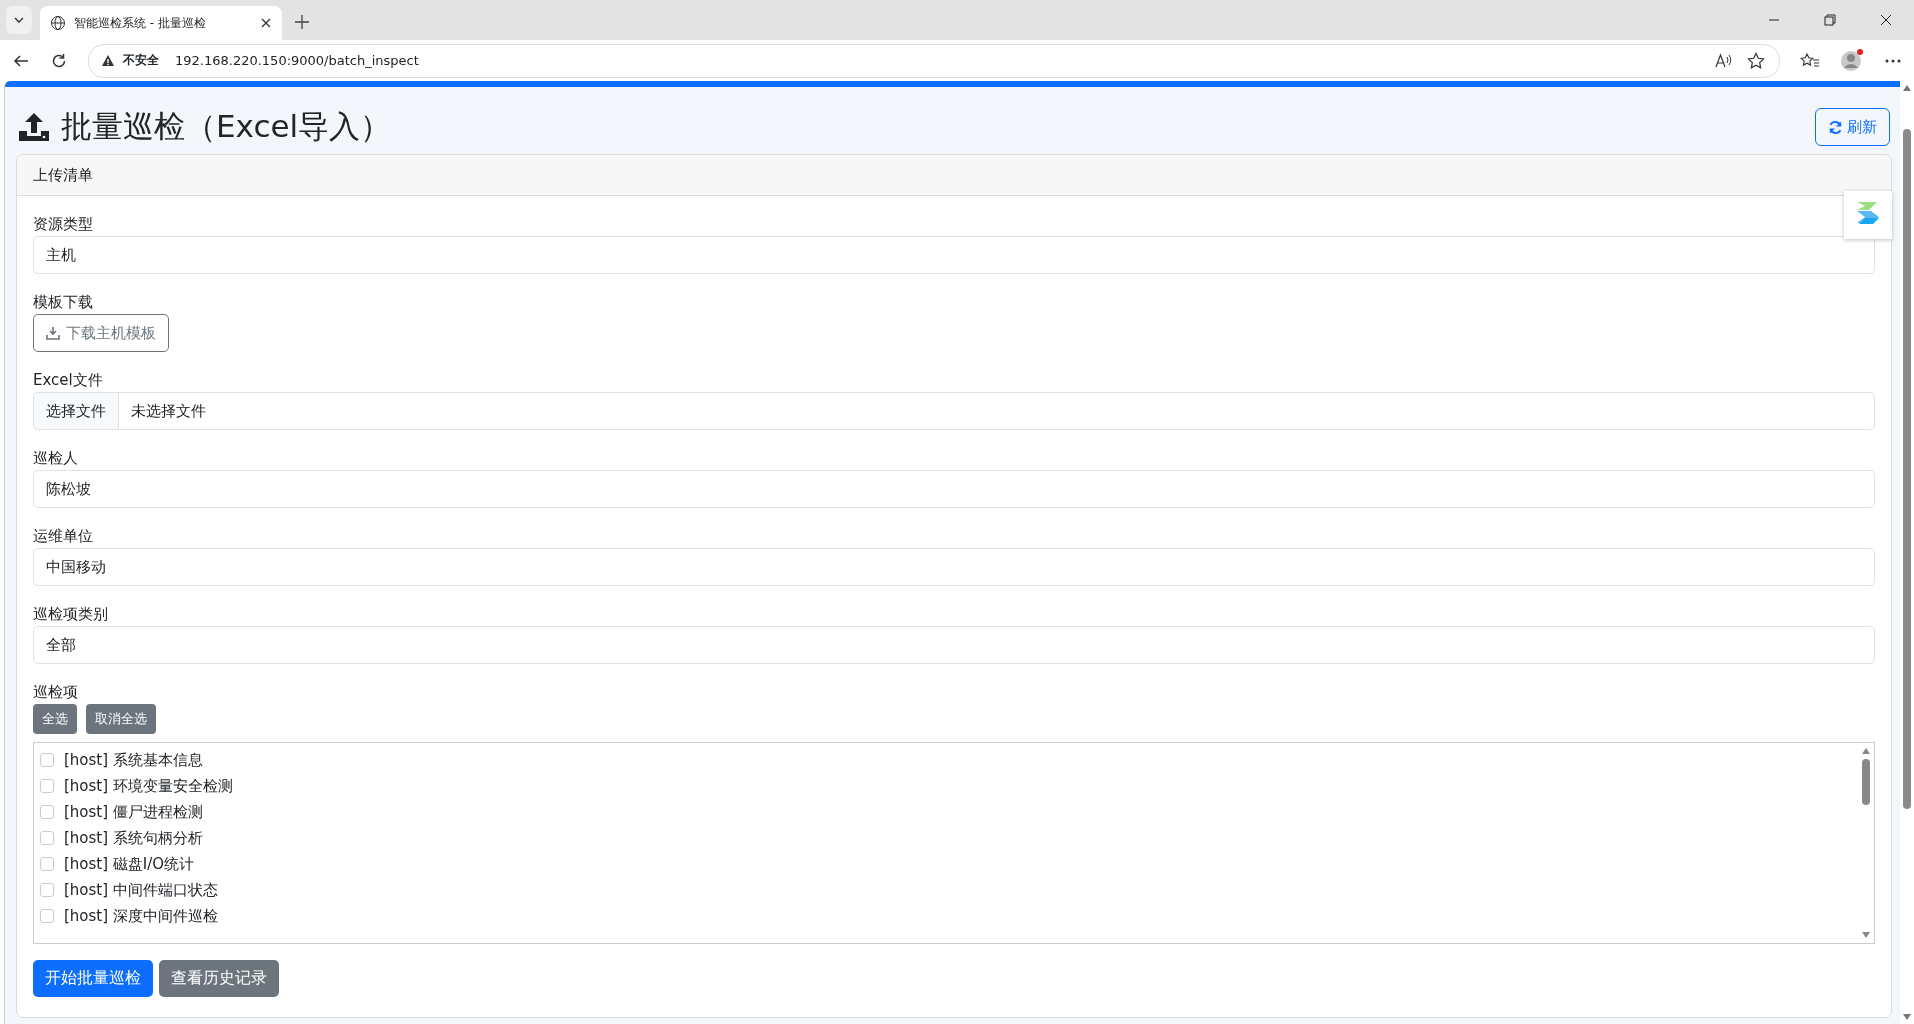  I want to click on floating-app-icon, so click(1868, 215).